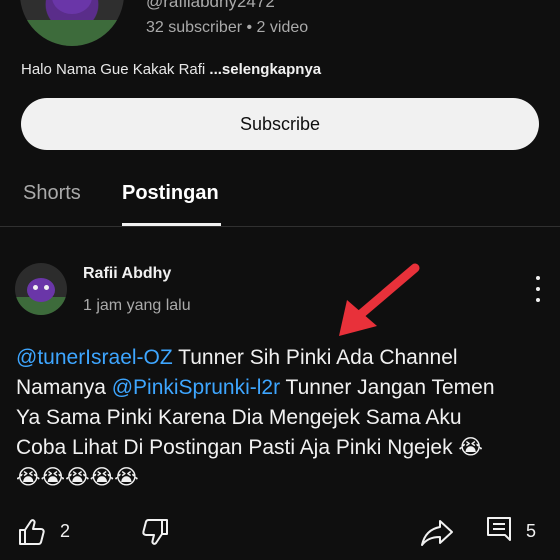 The height and width of the screenshot is (560, 560). I want to click on tabs-divider, so click(280, 226).